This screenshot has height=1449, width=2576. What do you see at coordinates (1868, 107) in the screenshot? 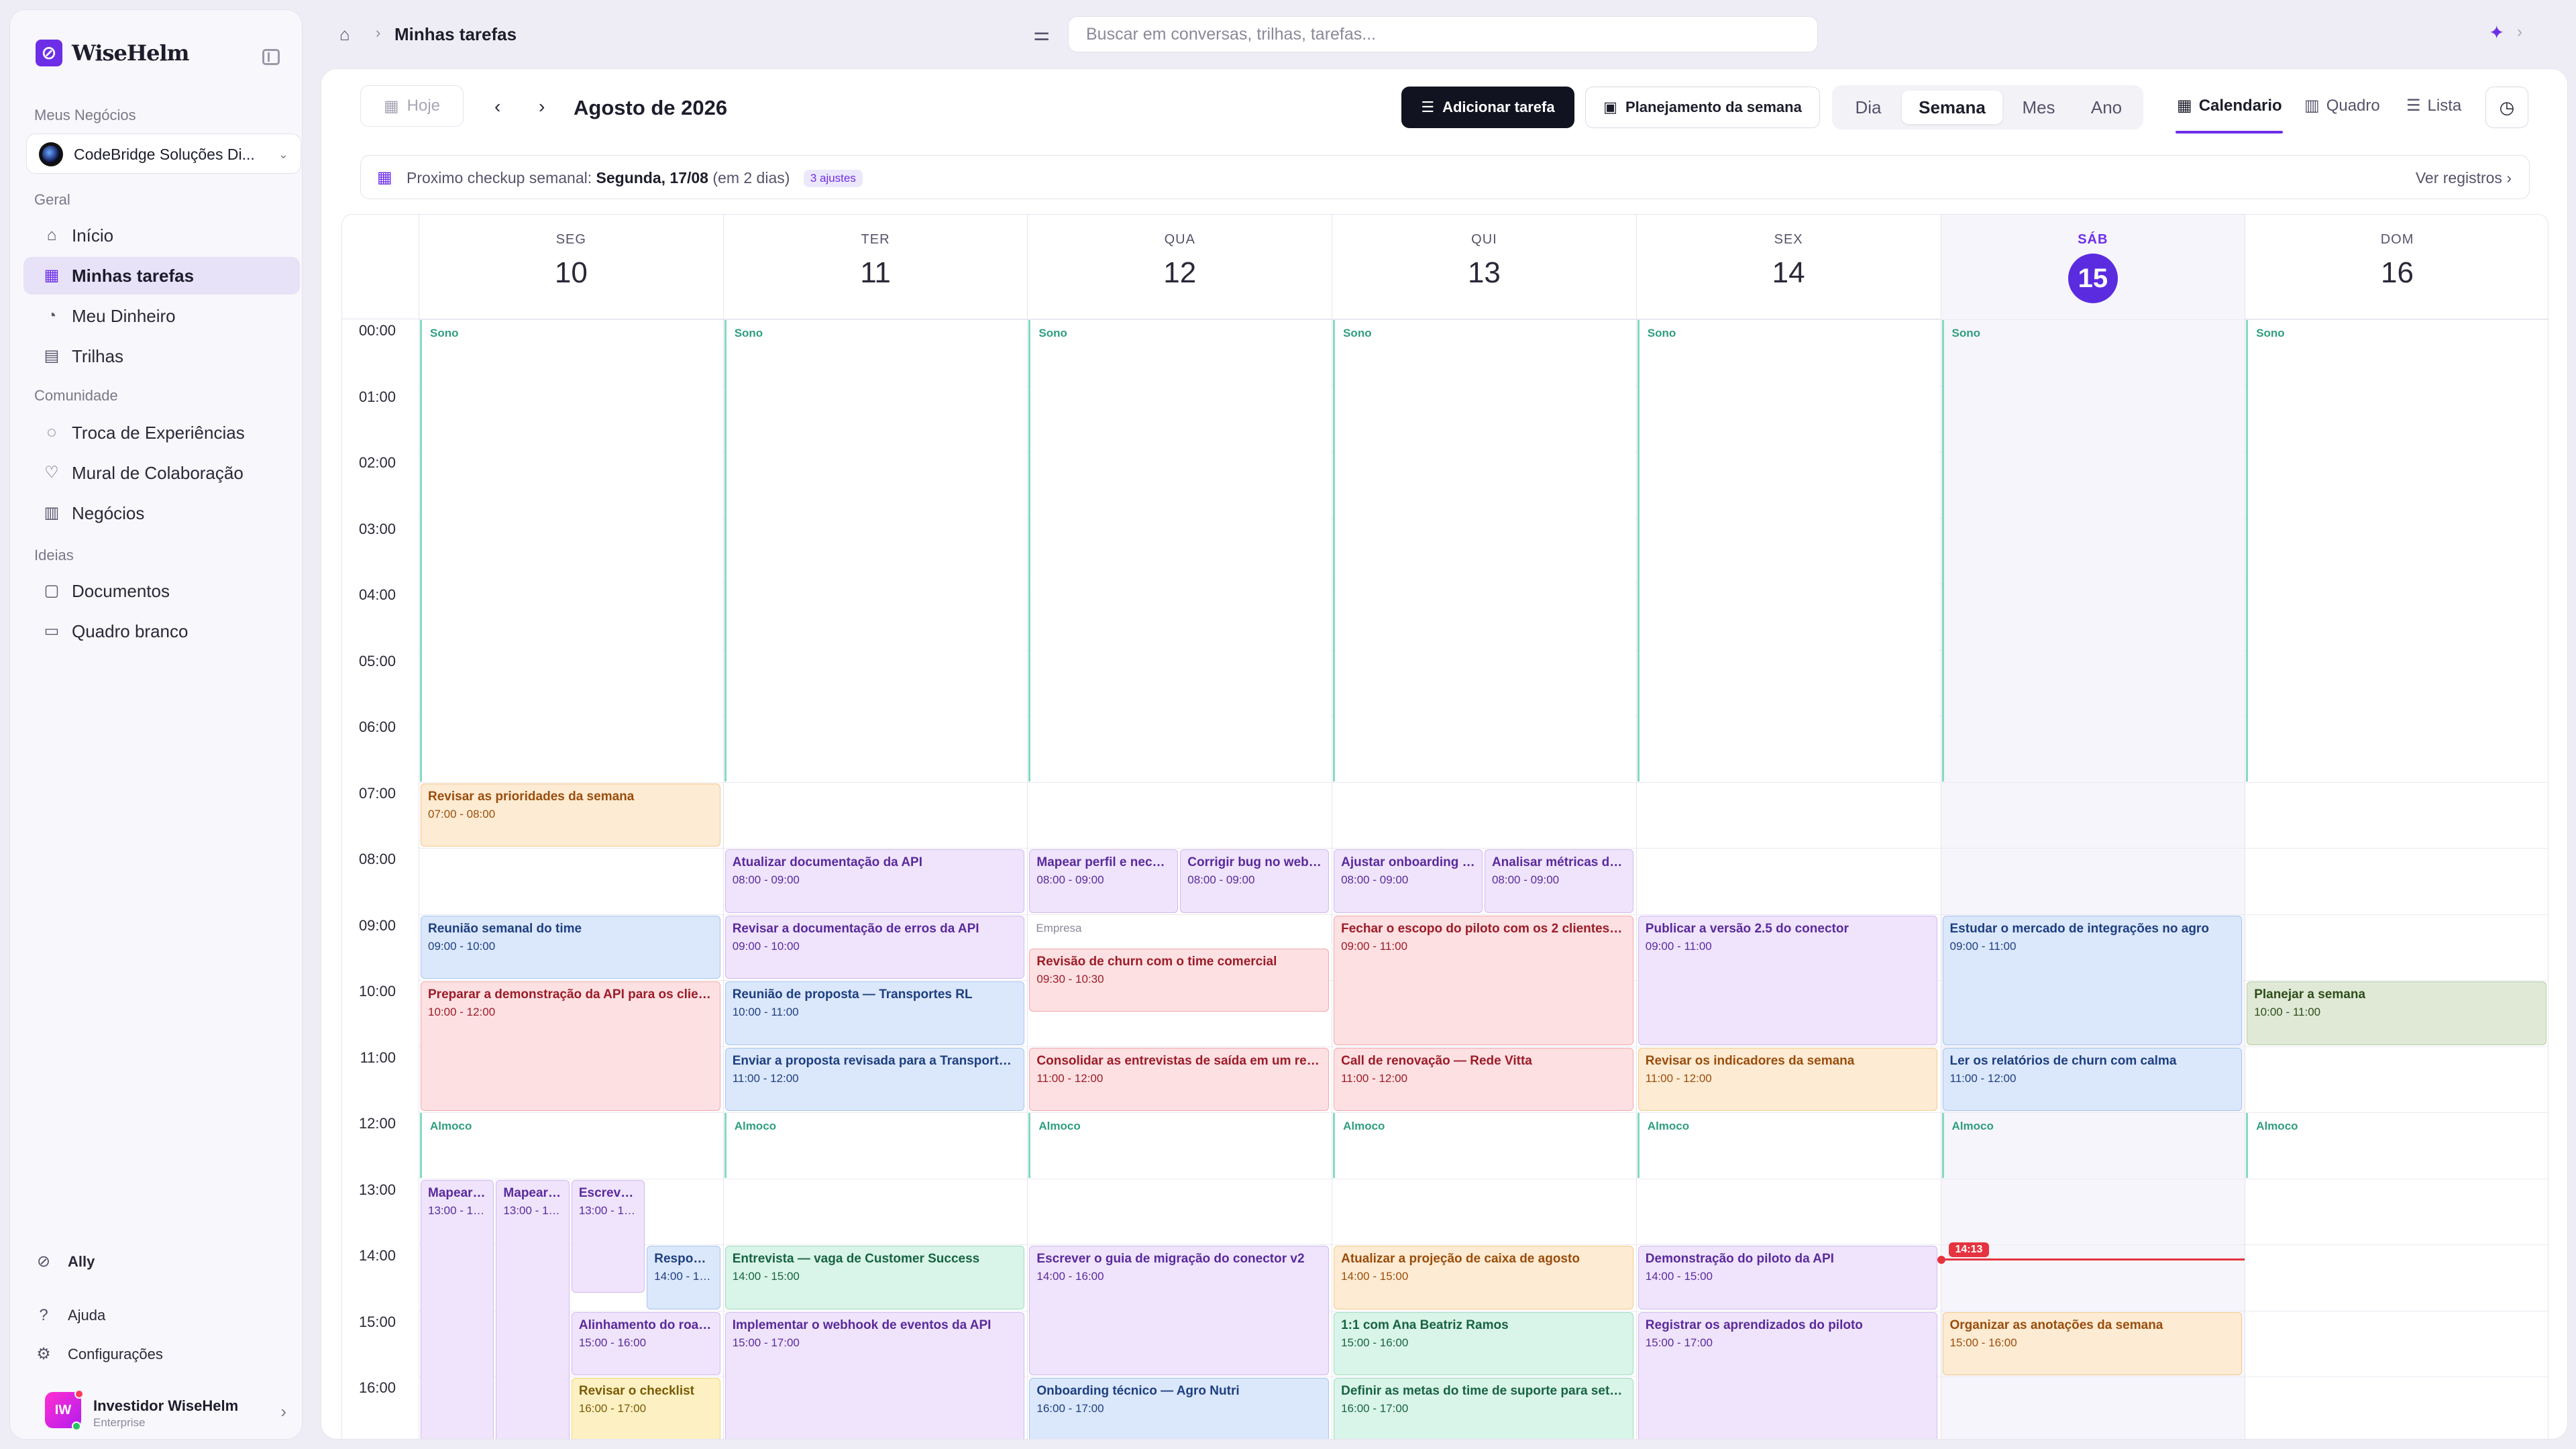
I see `view-tab-day: Dia` at bounding box center [1868, 107].